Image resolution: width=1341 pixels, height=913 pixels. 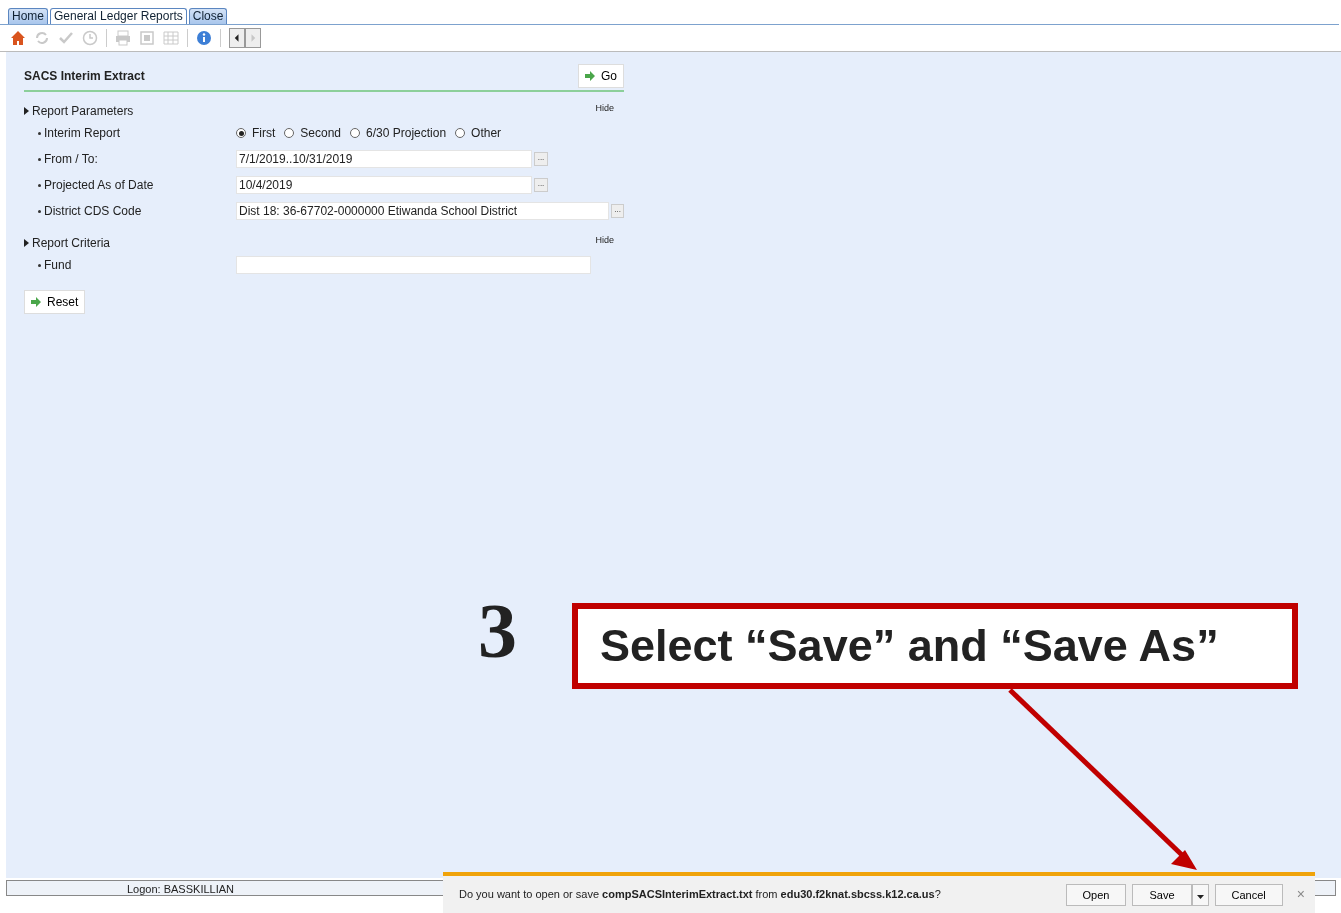 What do you see at coordinates (1248, 894) in the screenshot?
I see `download-button: Cancel` at bounding box center [1248, 894].